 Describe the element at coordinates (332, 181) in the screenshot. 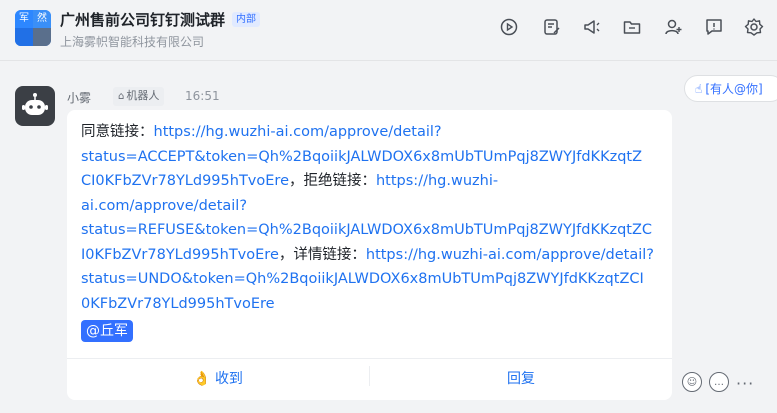

I see `reject-label: ，拒绝链接：` at that location.